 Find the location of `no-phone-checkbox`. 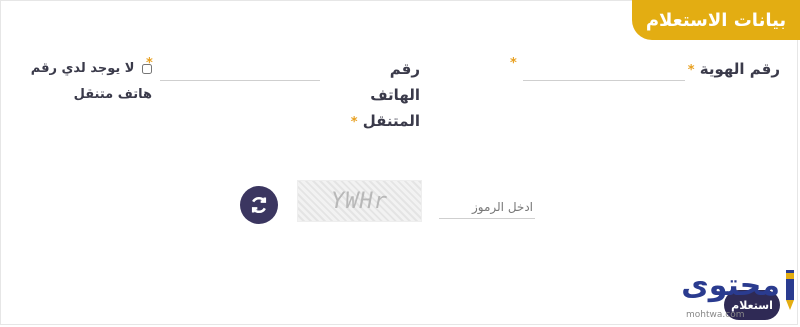

no-phone-checkbox is located at coordinates (147, 68).